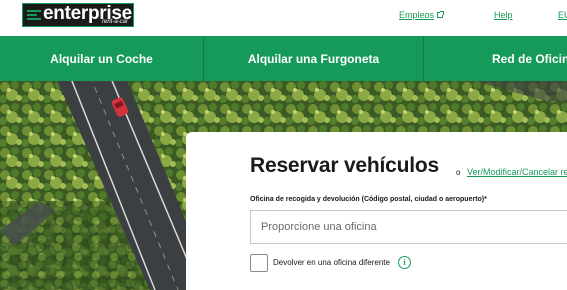 The width and height of the screenshot is (567, 290). Describe the element at coordinates (314, 58) in the screenshot. I see `nav-item-rent-van: Alquilar una Furgoneta` at that location.